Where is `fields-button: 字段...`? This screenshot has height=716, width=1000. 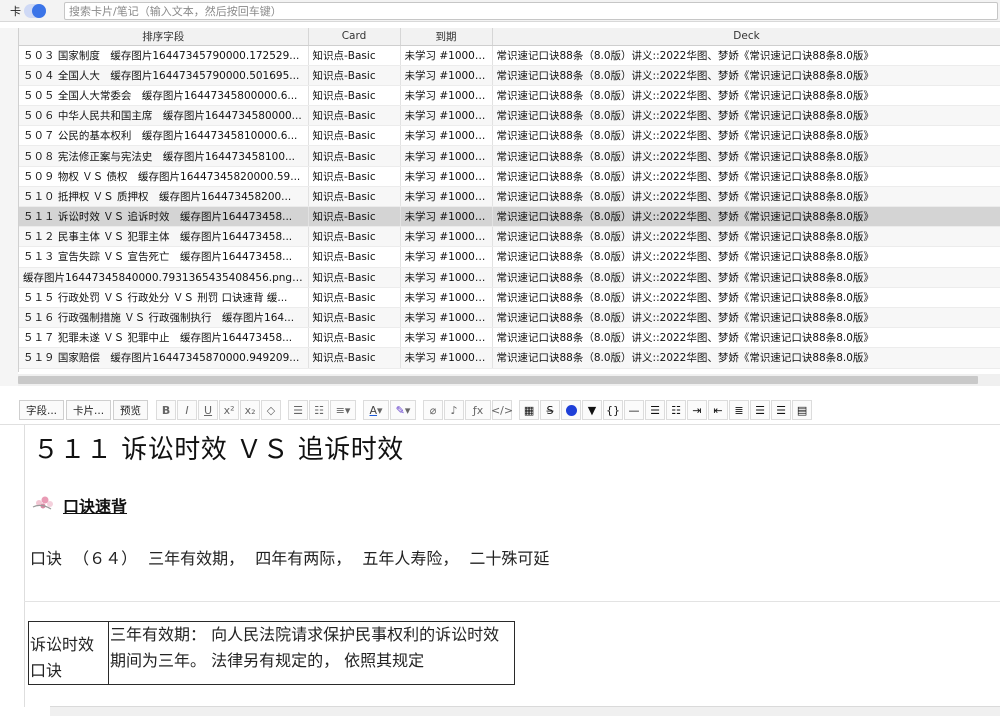 fields-button: 字段... is located at coordinates (42, 410).